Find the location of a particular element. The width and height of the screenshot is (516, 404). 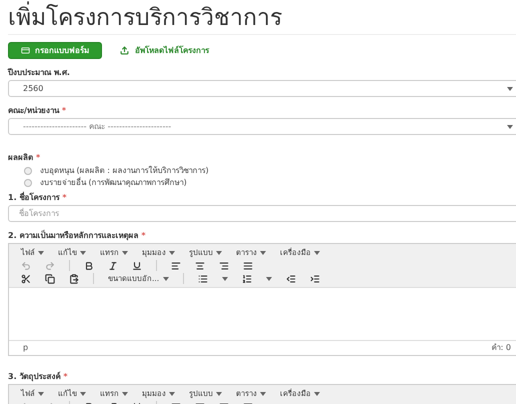

select-field: 2560 is located at coordinates (262, 88).